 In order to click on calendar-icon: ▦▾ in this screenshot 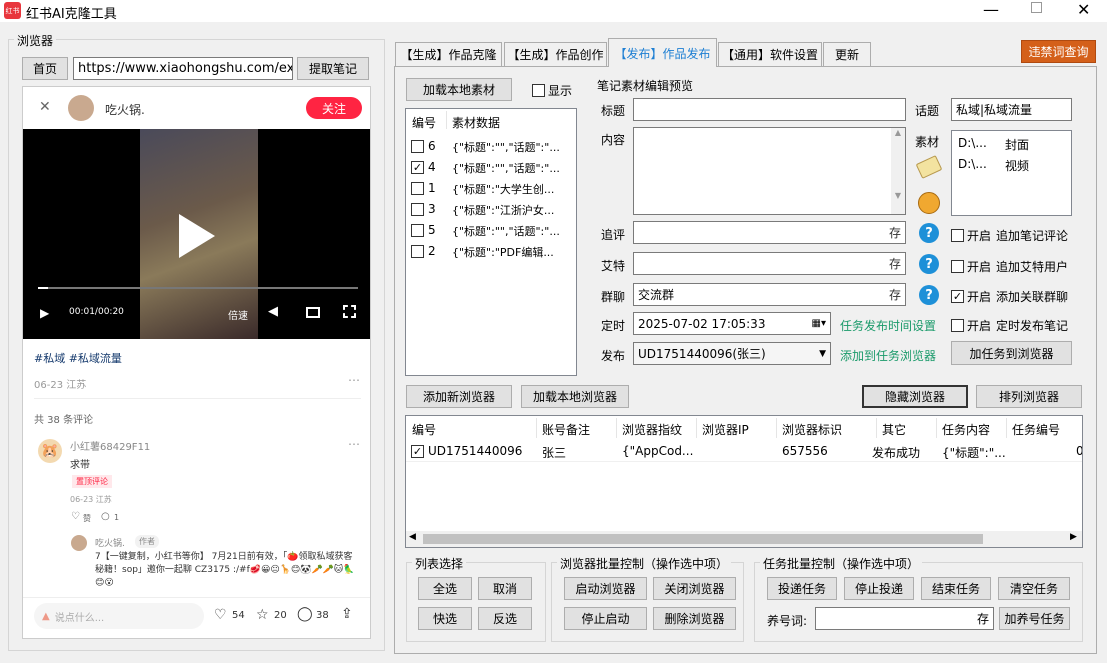, I will do `click(819, 323)`.